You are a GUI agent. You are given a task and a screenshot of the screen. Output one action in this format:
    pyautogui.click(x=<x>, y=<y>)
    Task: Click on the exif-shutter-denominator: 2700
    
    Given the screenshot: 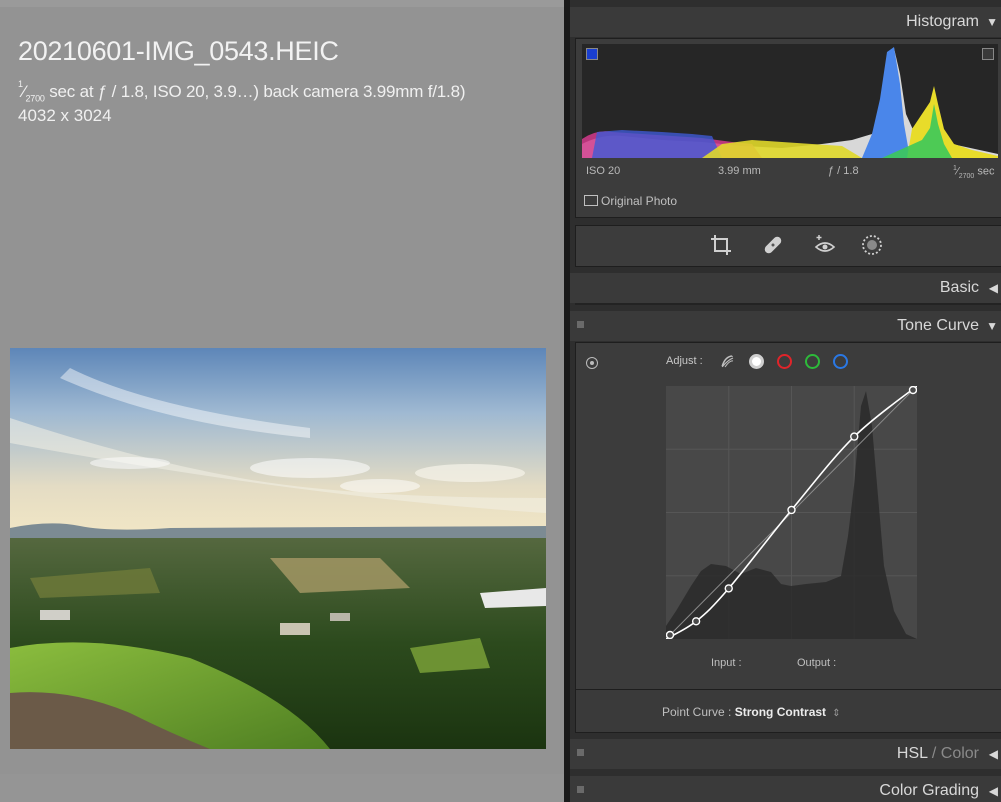 What is the action you would take?
    pyautogui.click(x=35, y=98)
    